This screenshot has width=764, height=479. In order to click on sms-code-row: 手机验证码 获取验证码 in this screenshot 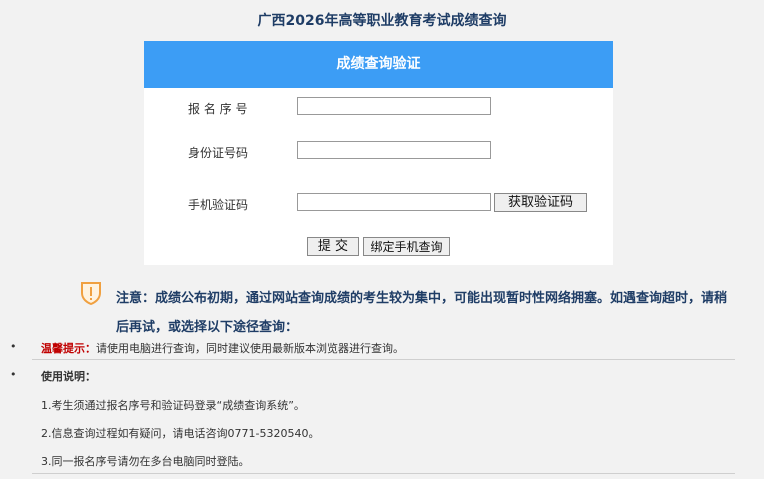, I will do `click(378, 205)`.